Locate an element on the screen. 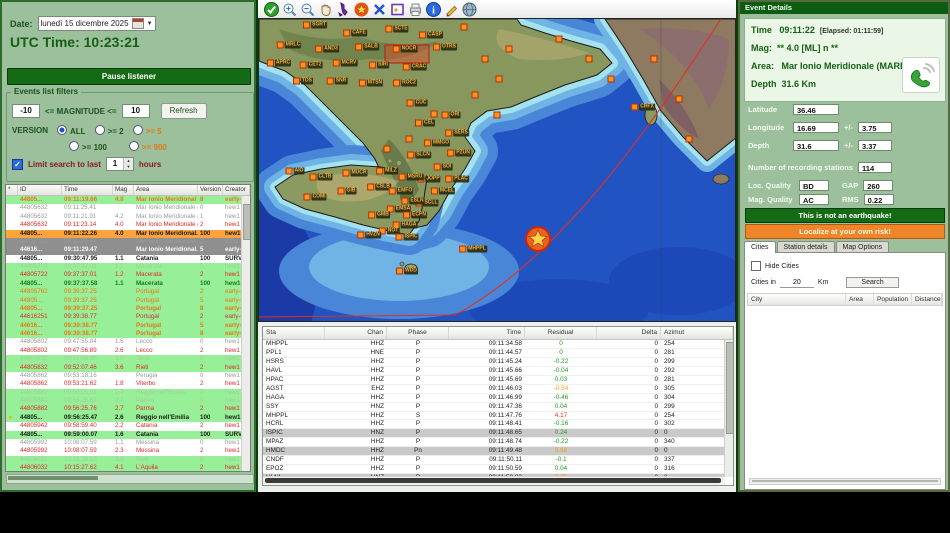 The width and height of the screenshot is (950, 533). event-row: 44805832 09:52:07.46 3.6 Rieti 2 hew1 is located at coordinates (124, 367).